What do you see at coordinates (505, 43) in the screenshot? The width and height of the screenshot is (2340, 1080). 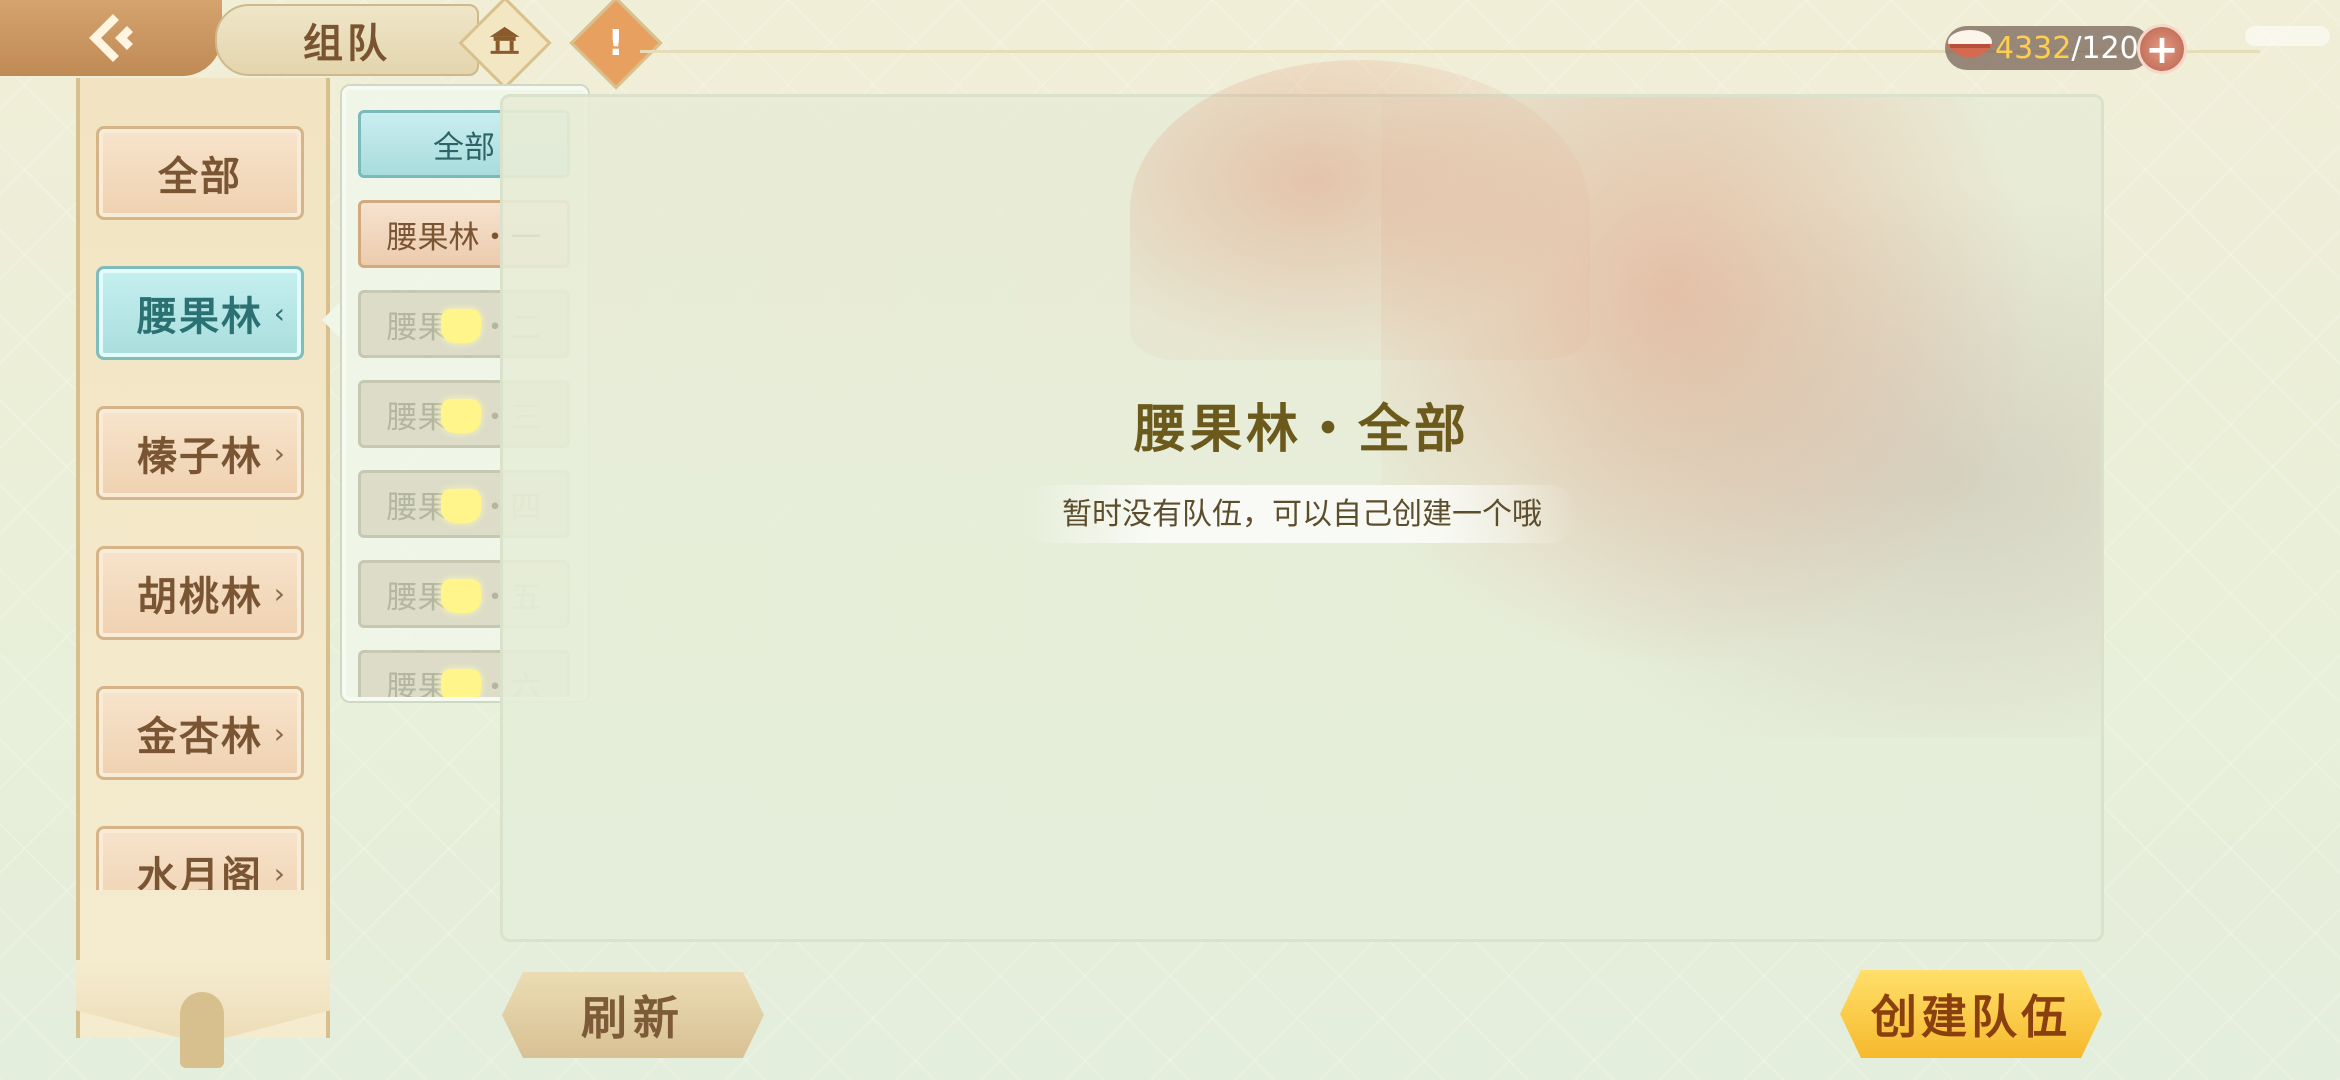 I see `pavilion-icon` at bounding box center [505, 43].